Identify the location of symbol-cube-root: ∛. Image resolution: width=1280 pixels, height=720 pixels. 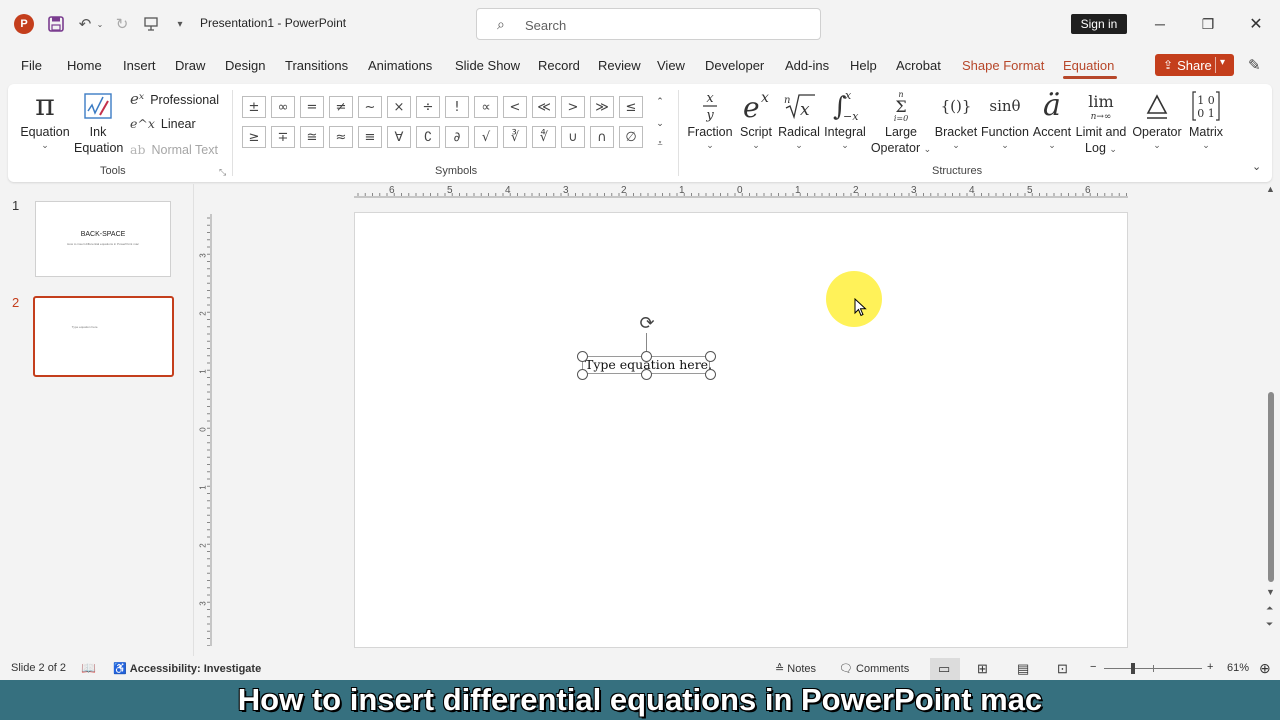
(515, 137).